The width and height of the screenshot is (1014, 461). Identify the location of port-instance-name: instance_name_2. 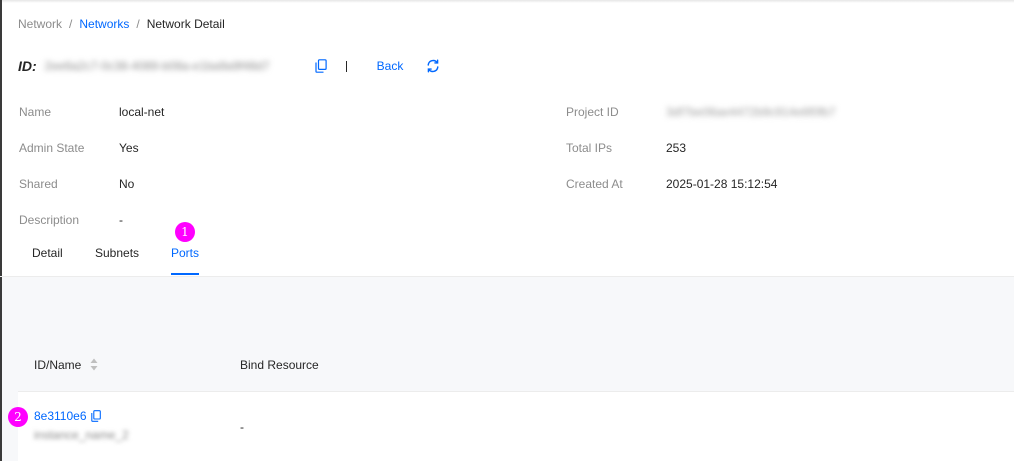
(81, 435).